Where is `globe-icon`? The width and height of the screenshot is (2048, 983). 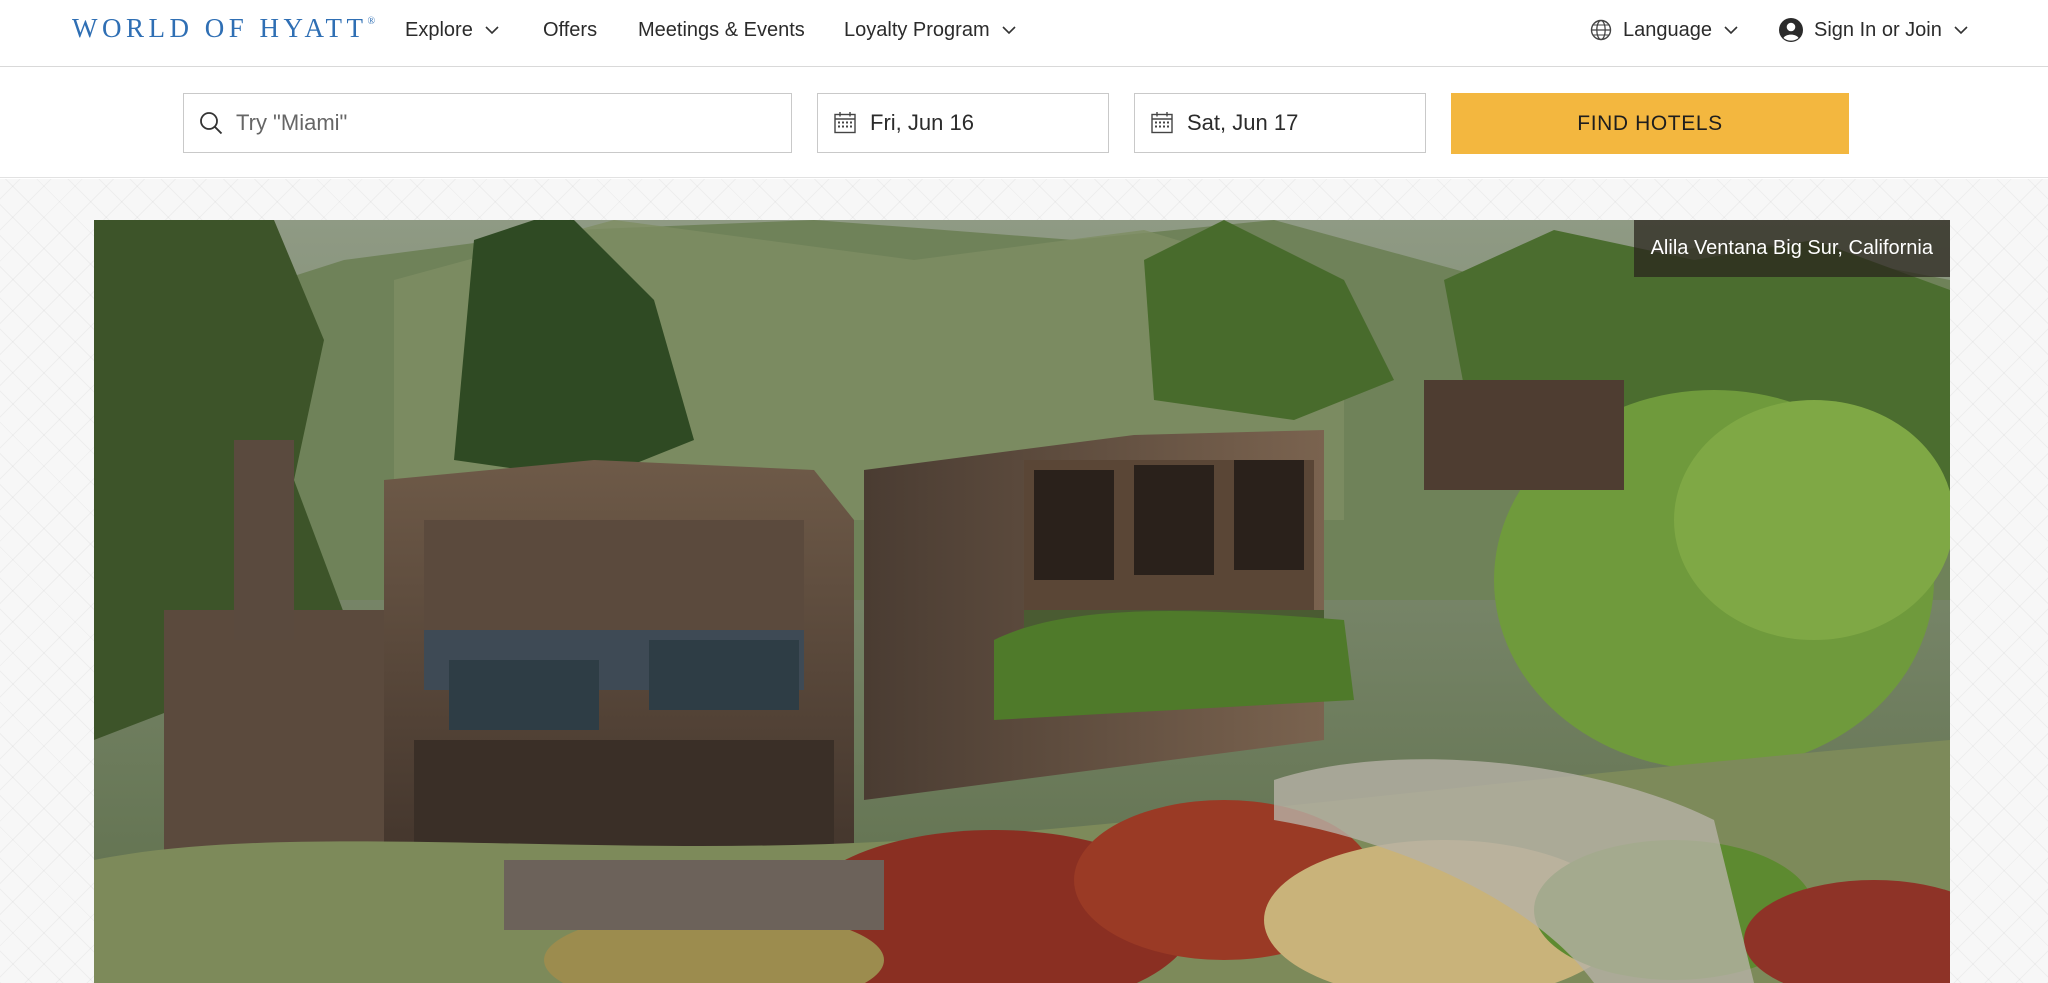
globe-icon is located at coordinates (1601, 30).